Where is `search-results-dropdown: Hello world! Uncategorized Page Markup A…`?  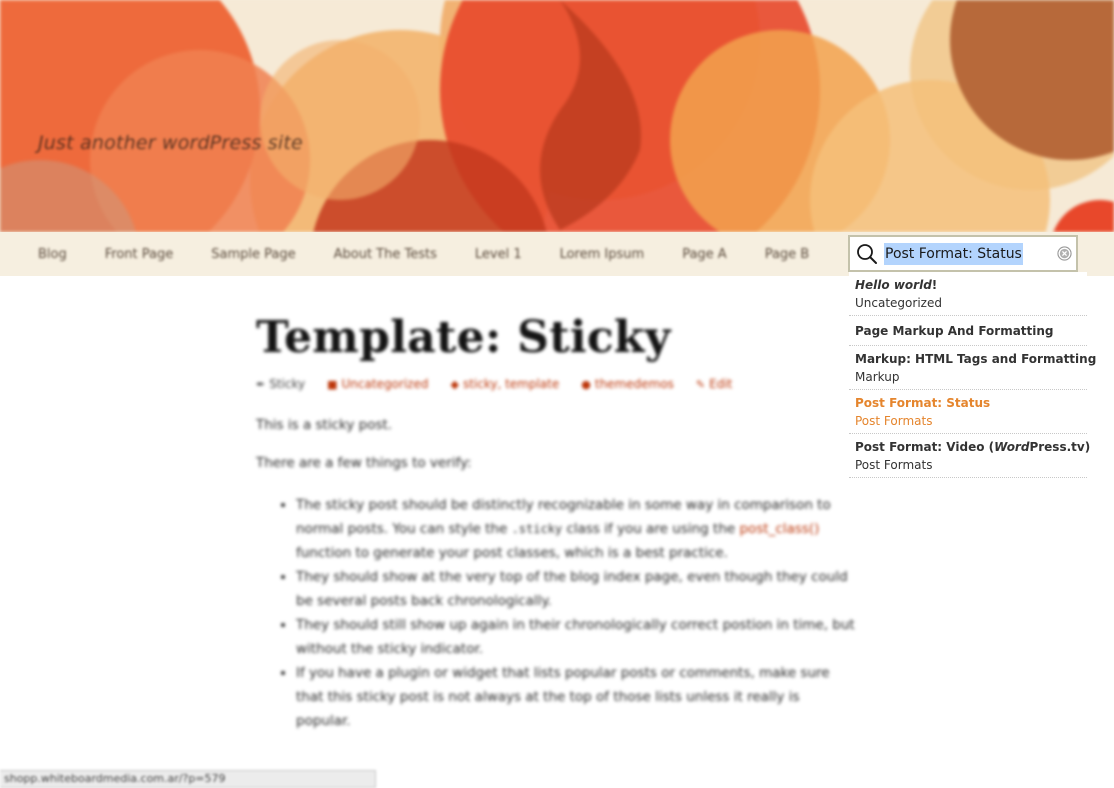
search-results-dropdown: Hello world! Uncategorized Page Markup A… is located at coordinates (973, 375).